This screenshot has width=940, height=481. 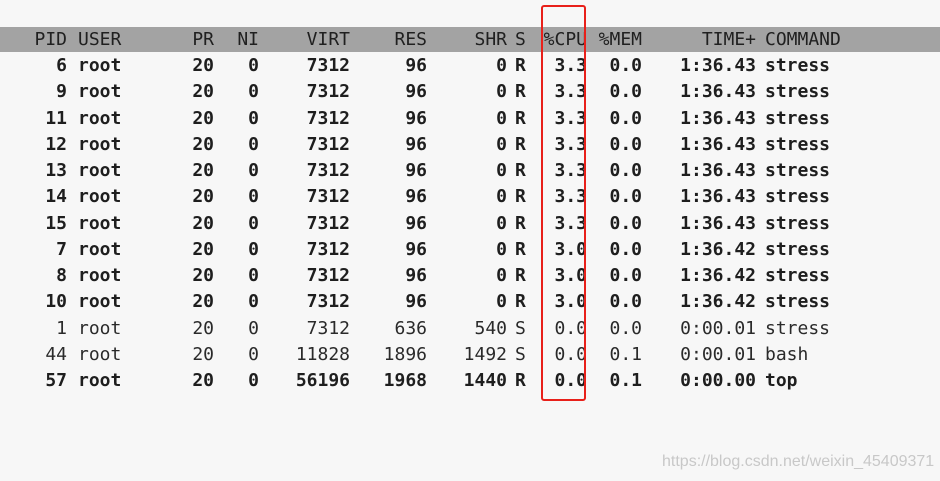 I want to click on cell-pid: 8, so click(x=61, y=275).